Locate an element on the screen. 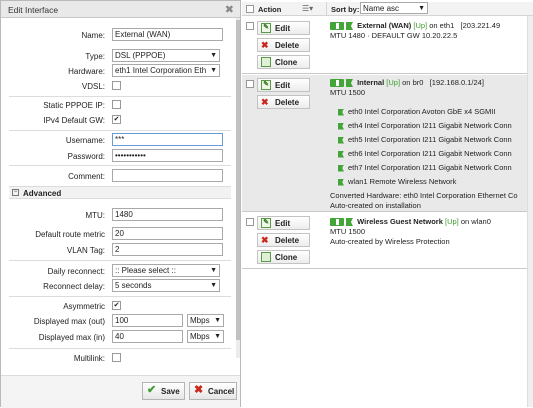  type-value: DSL (PPPOE) is located at coordinates (140, 55).